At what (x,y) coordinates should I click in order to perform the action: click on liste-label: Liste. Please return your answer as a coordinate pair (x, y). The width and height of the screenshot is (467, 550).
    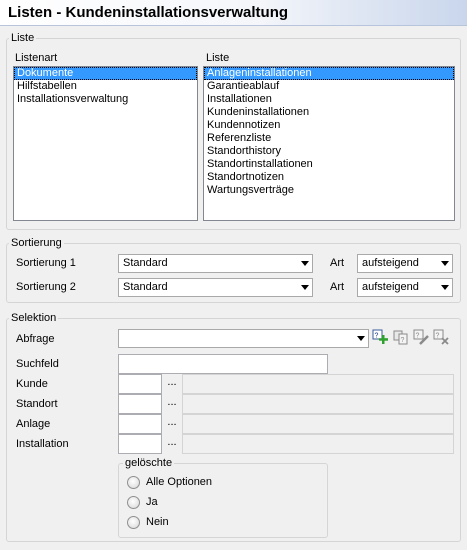
    Looking at the image, I should click on (218, 58).